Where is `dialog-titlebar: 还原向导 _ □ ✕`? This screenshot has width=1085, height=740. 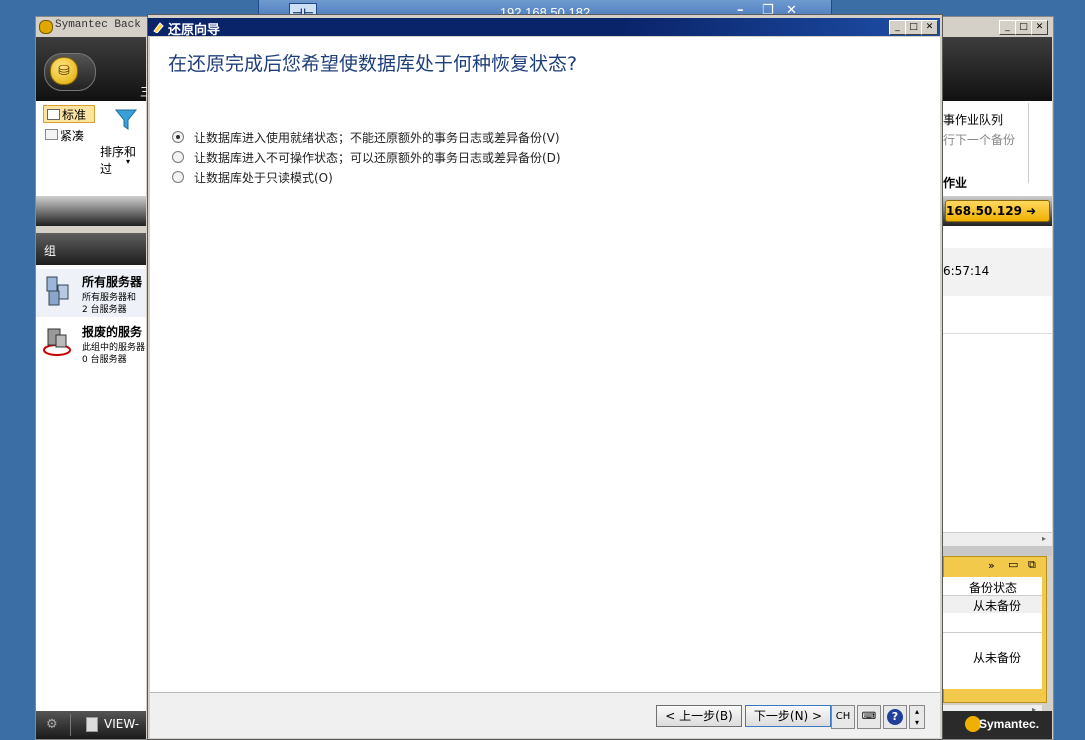 dialog-titlebar: 还原向导 _ □ ✕ is located at coordinates (544, 28).